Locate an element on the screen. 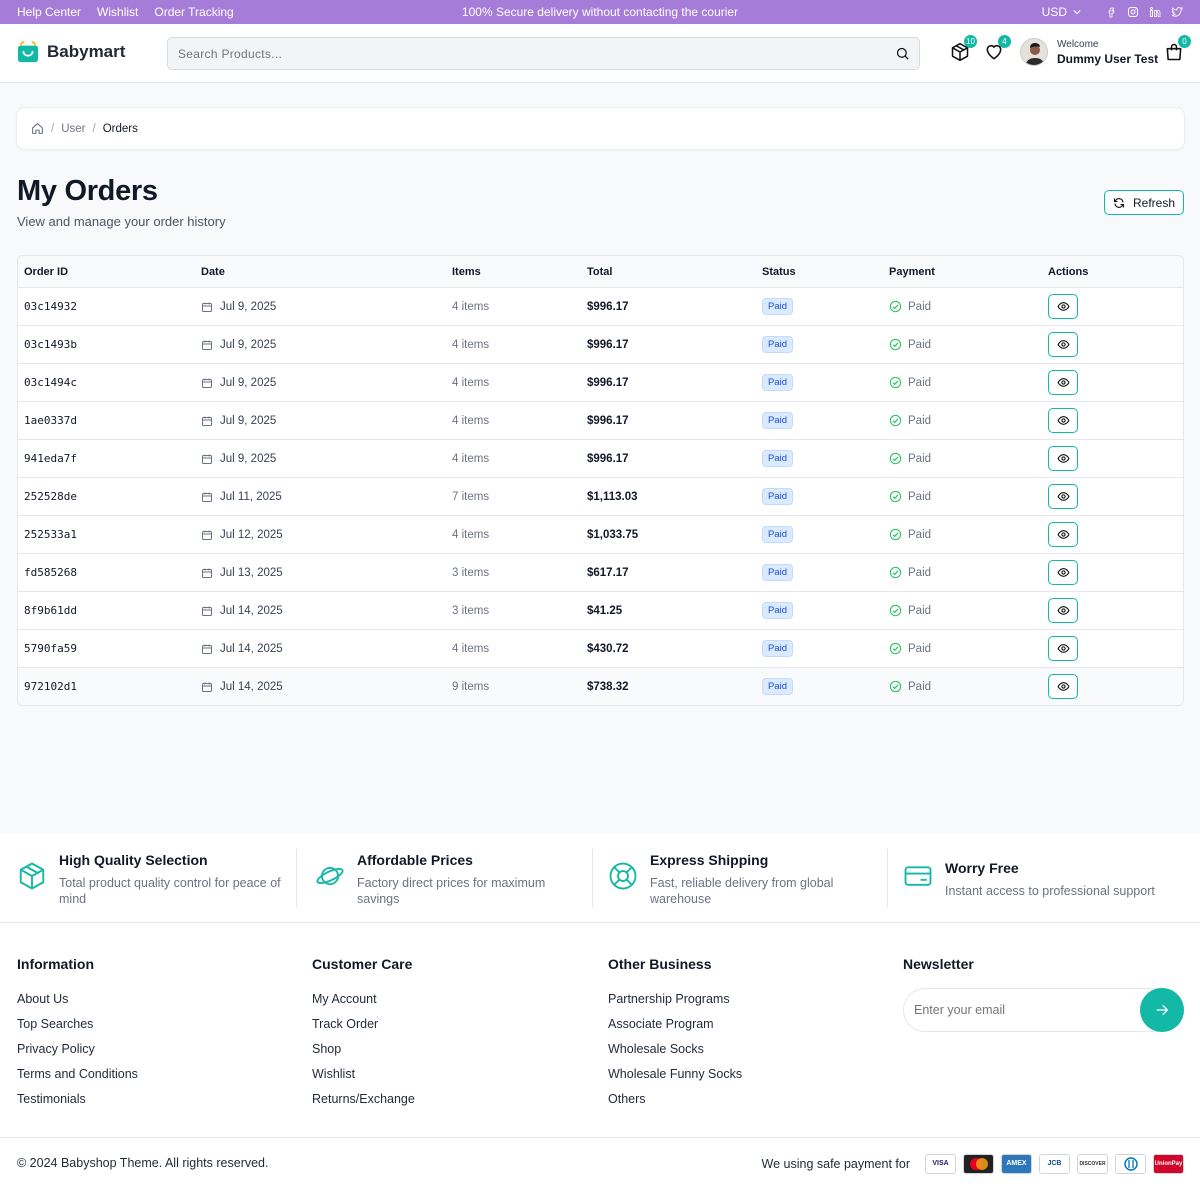 The width and height of the screenshot is (1200, 1188). payment-text: We using safe payment for is located at coordinates (835, 1163).